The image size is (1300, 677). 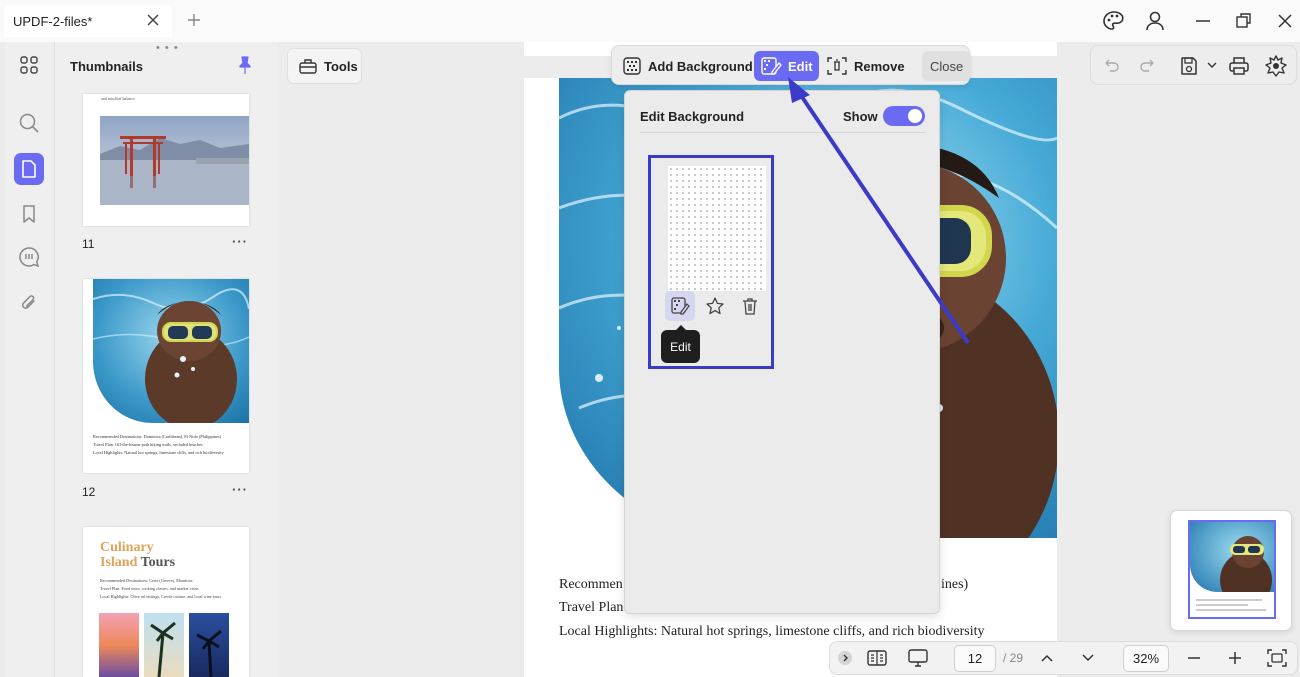 What do you see at coordinates (29, 65) in the screenshot?
I see `grid-icon` at bounding box center [29, 65].